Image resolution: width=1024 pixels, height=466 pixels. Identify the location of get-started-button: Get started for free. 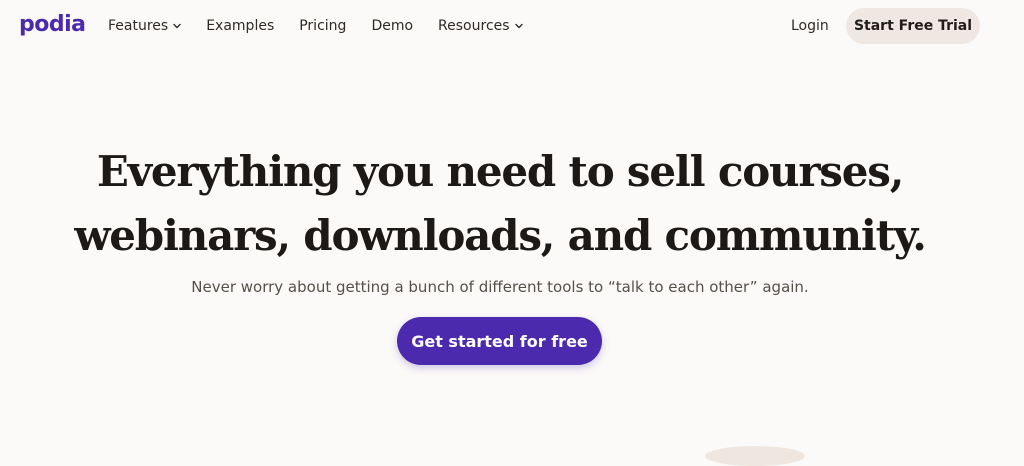
(499, 341).